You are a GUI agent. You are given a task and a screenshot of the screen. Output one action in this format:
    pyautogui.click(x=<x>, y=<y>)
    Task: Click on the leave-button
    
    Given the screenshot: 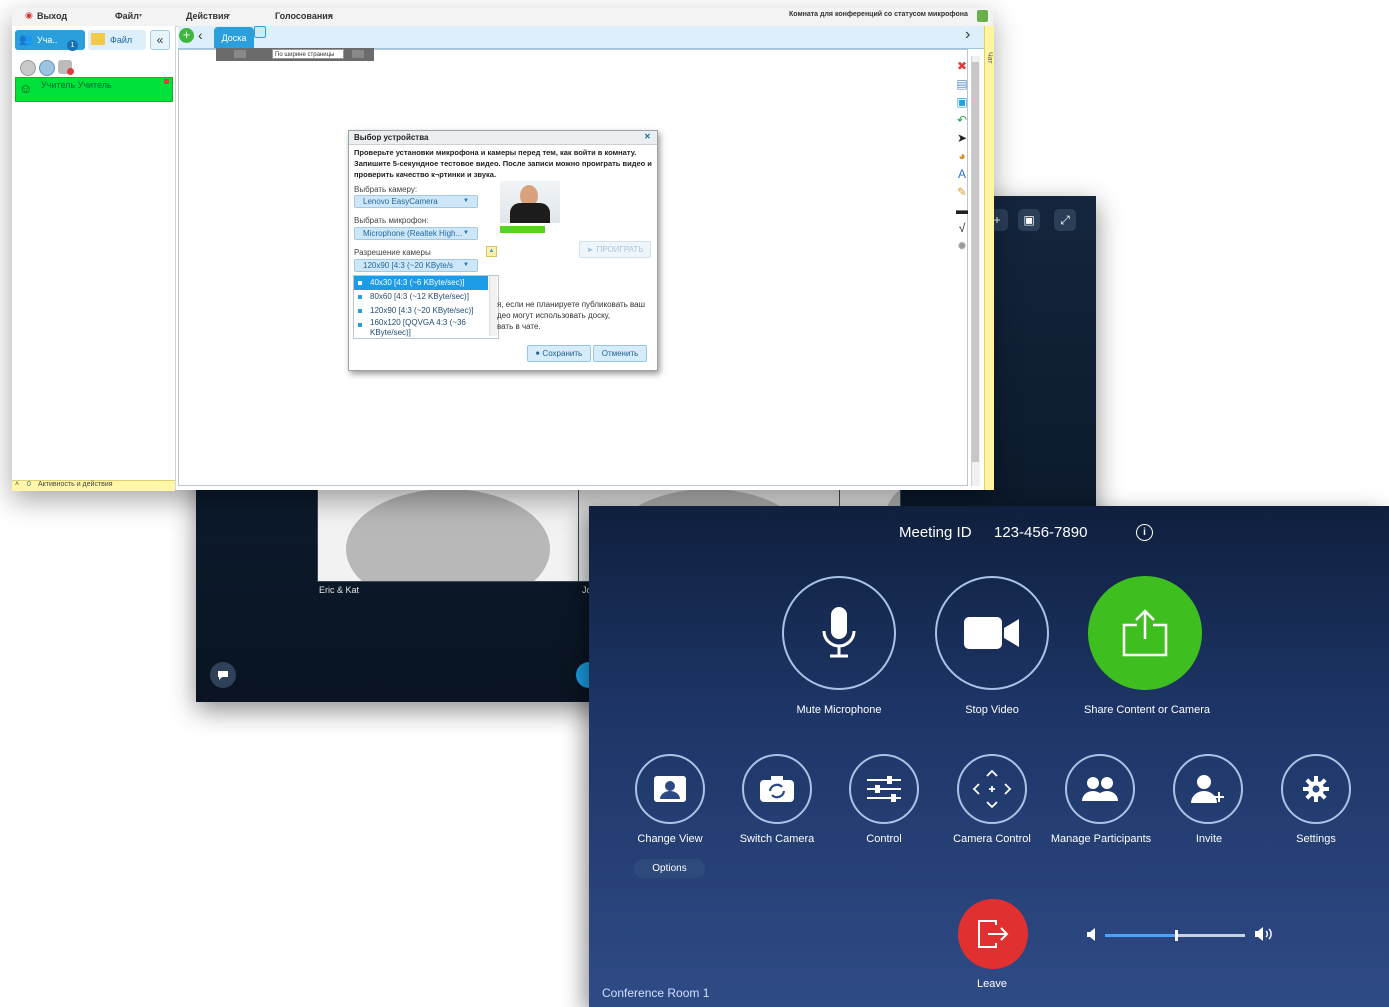 What is the action you would take?
    pyautogui.click(x=993, y=934)
    